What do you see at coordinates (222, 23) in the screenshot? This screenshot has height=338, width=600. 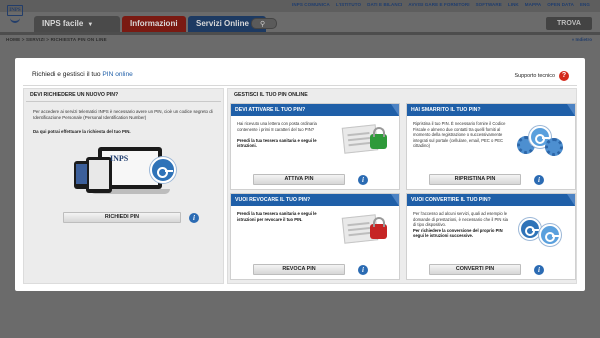 I see `tab-label: Servizi Online` at bounding box center [222, 23].